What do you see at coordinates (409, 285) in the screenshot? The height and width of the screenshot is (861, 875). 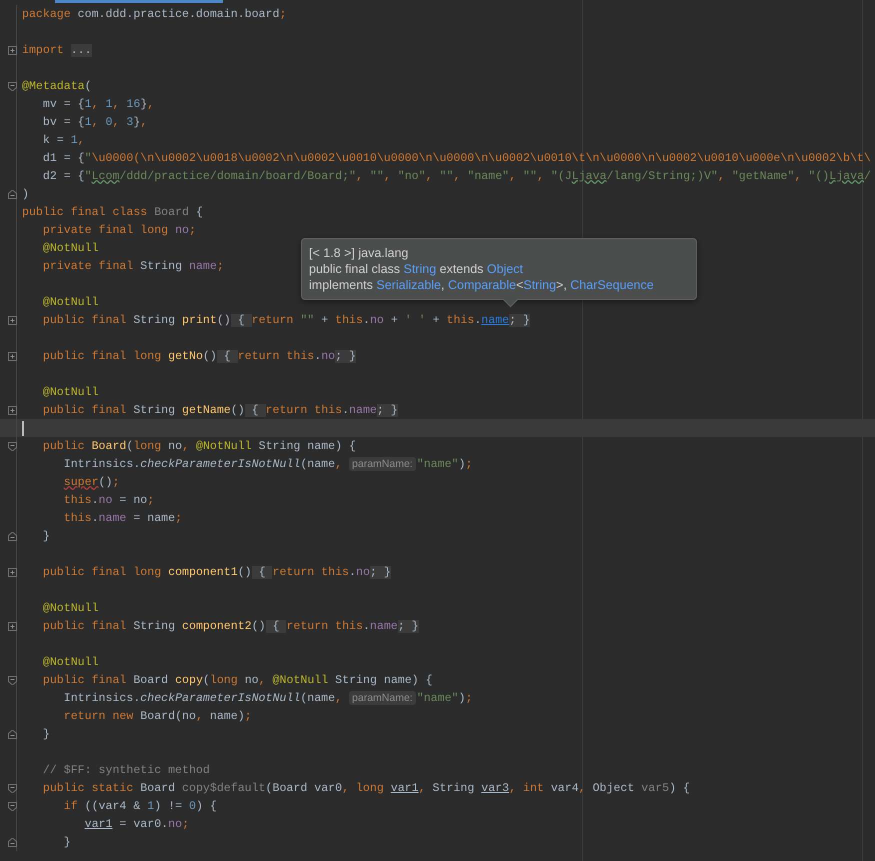 I see `type-link: Serializable` at bounding box center [409, 285].